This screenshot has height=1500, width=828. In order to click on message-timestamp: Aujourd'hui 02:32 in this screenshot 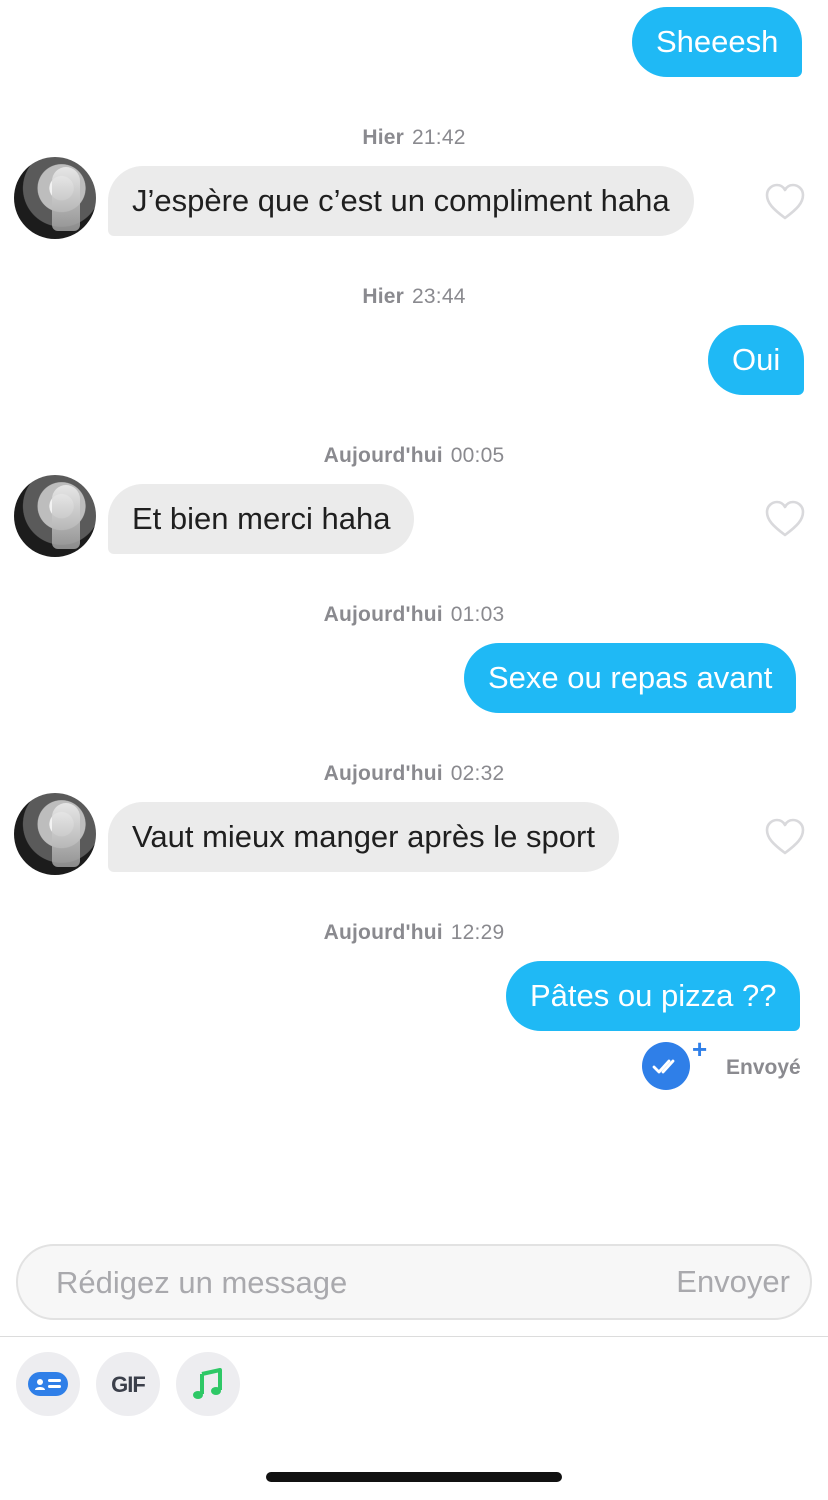, I will do `click(414, 774)`.